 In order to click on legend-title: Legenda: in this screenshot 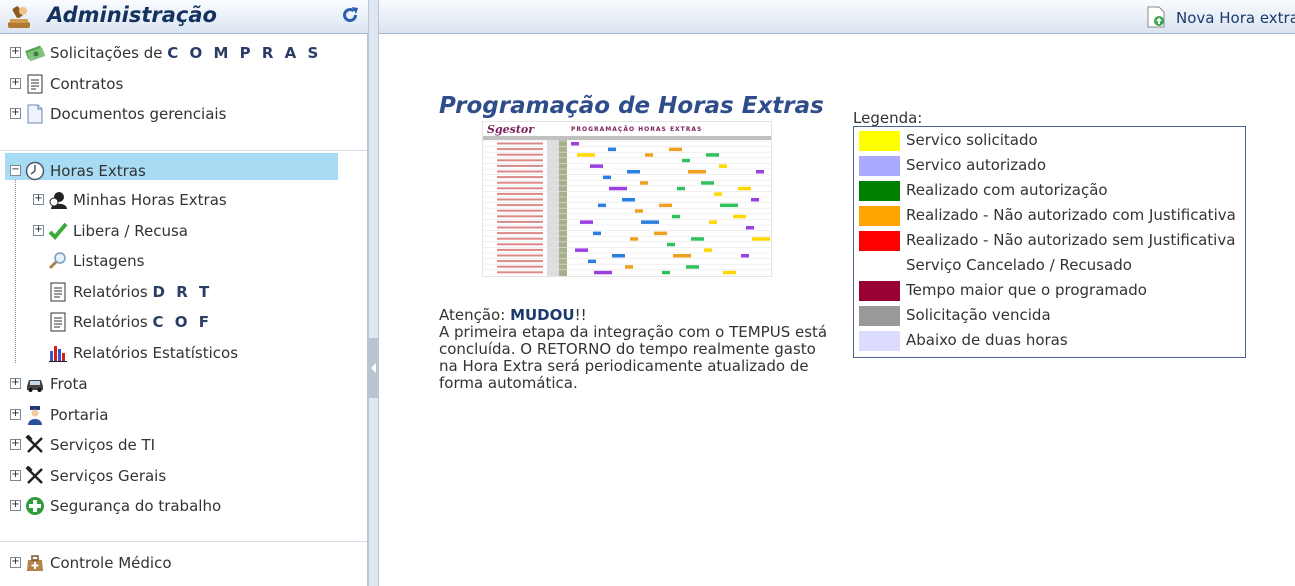, I will do `click(888, 118)`.